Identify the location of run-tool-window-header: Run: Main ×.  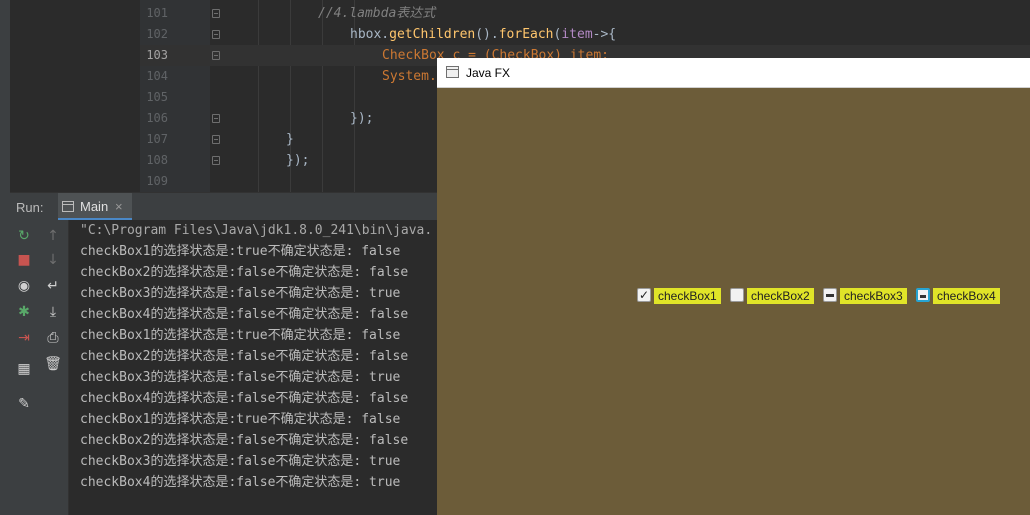
(218, 206).